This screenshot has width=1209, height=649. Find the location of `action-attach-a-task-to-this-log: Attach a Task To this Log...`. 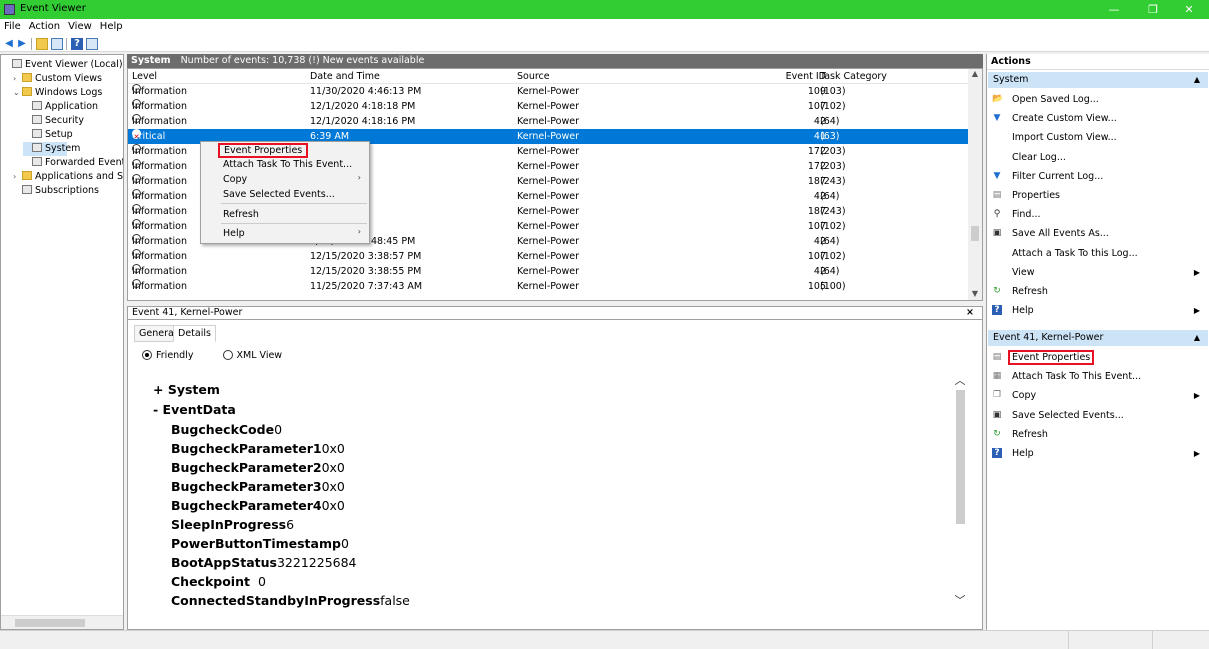

action-attach-a-task-to-this-log: Attach a Task To this Log... is located at coordinates (1098, 253).